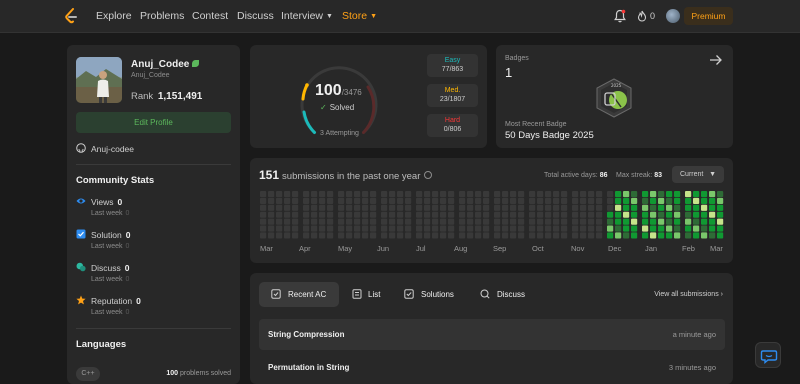  What do you see at coordinates (431, 294) in the screenshot?
I see `tab-solutions: Solutions` at bounding box center [431, 294].